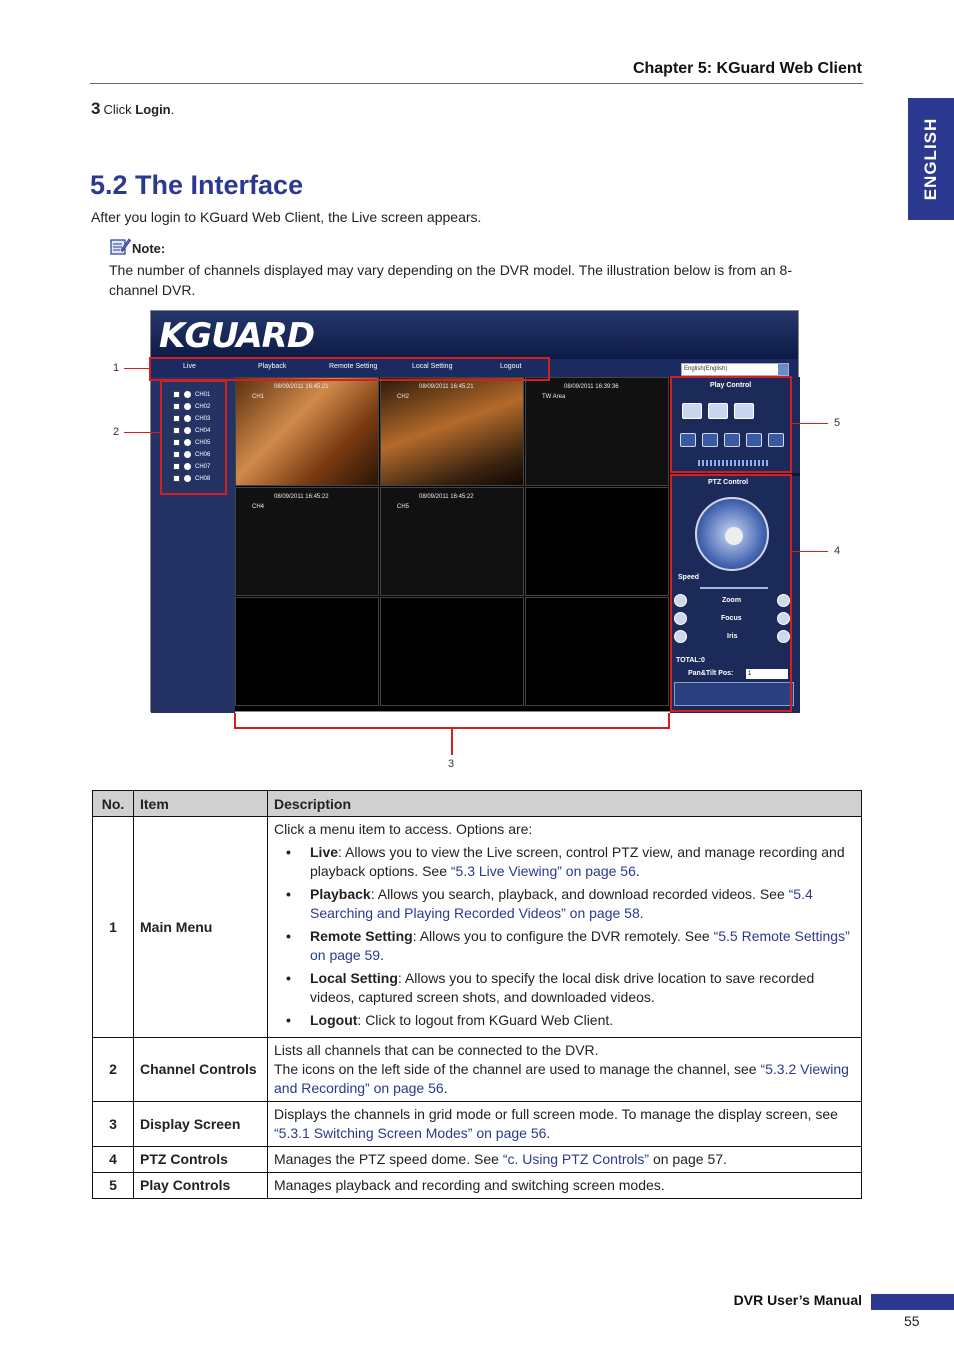 The width and height of the screenshot is (954, 1350). What do you see at coordinates (452, 431) in the screenshot?
I see `video-cell: 08/09/2011 16:45:21 CH2` at bounding box center [452, 431].